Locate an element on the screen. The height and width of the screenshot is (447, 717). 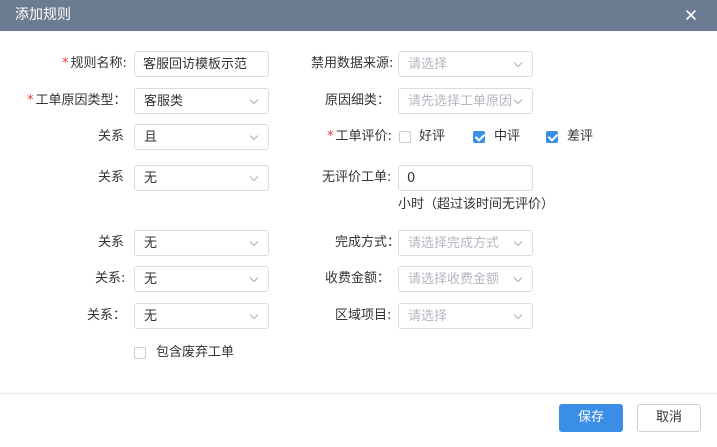
rating-good-checkbox is located at coordinates (405, 137).